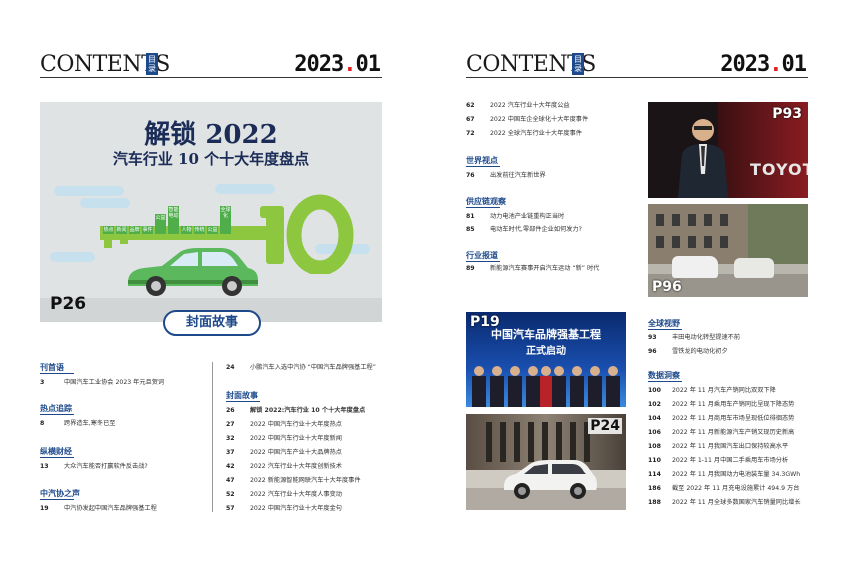 This screenshot has height=578, width=850. What do you see at coordinates (293, 479) in the screenshot?
I see `toc-row: 47 2022 新能源智能网联汽车十大年度事件` at bounding box center [293, 479].